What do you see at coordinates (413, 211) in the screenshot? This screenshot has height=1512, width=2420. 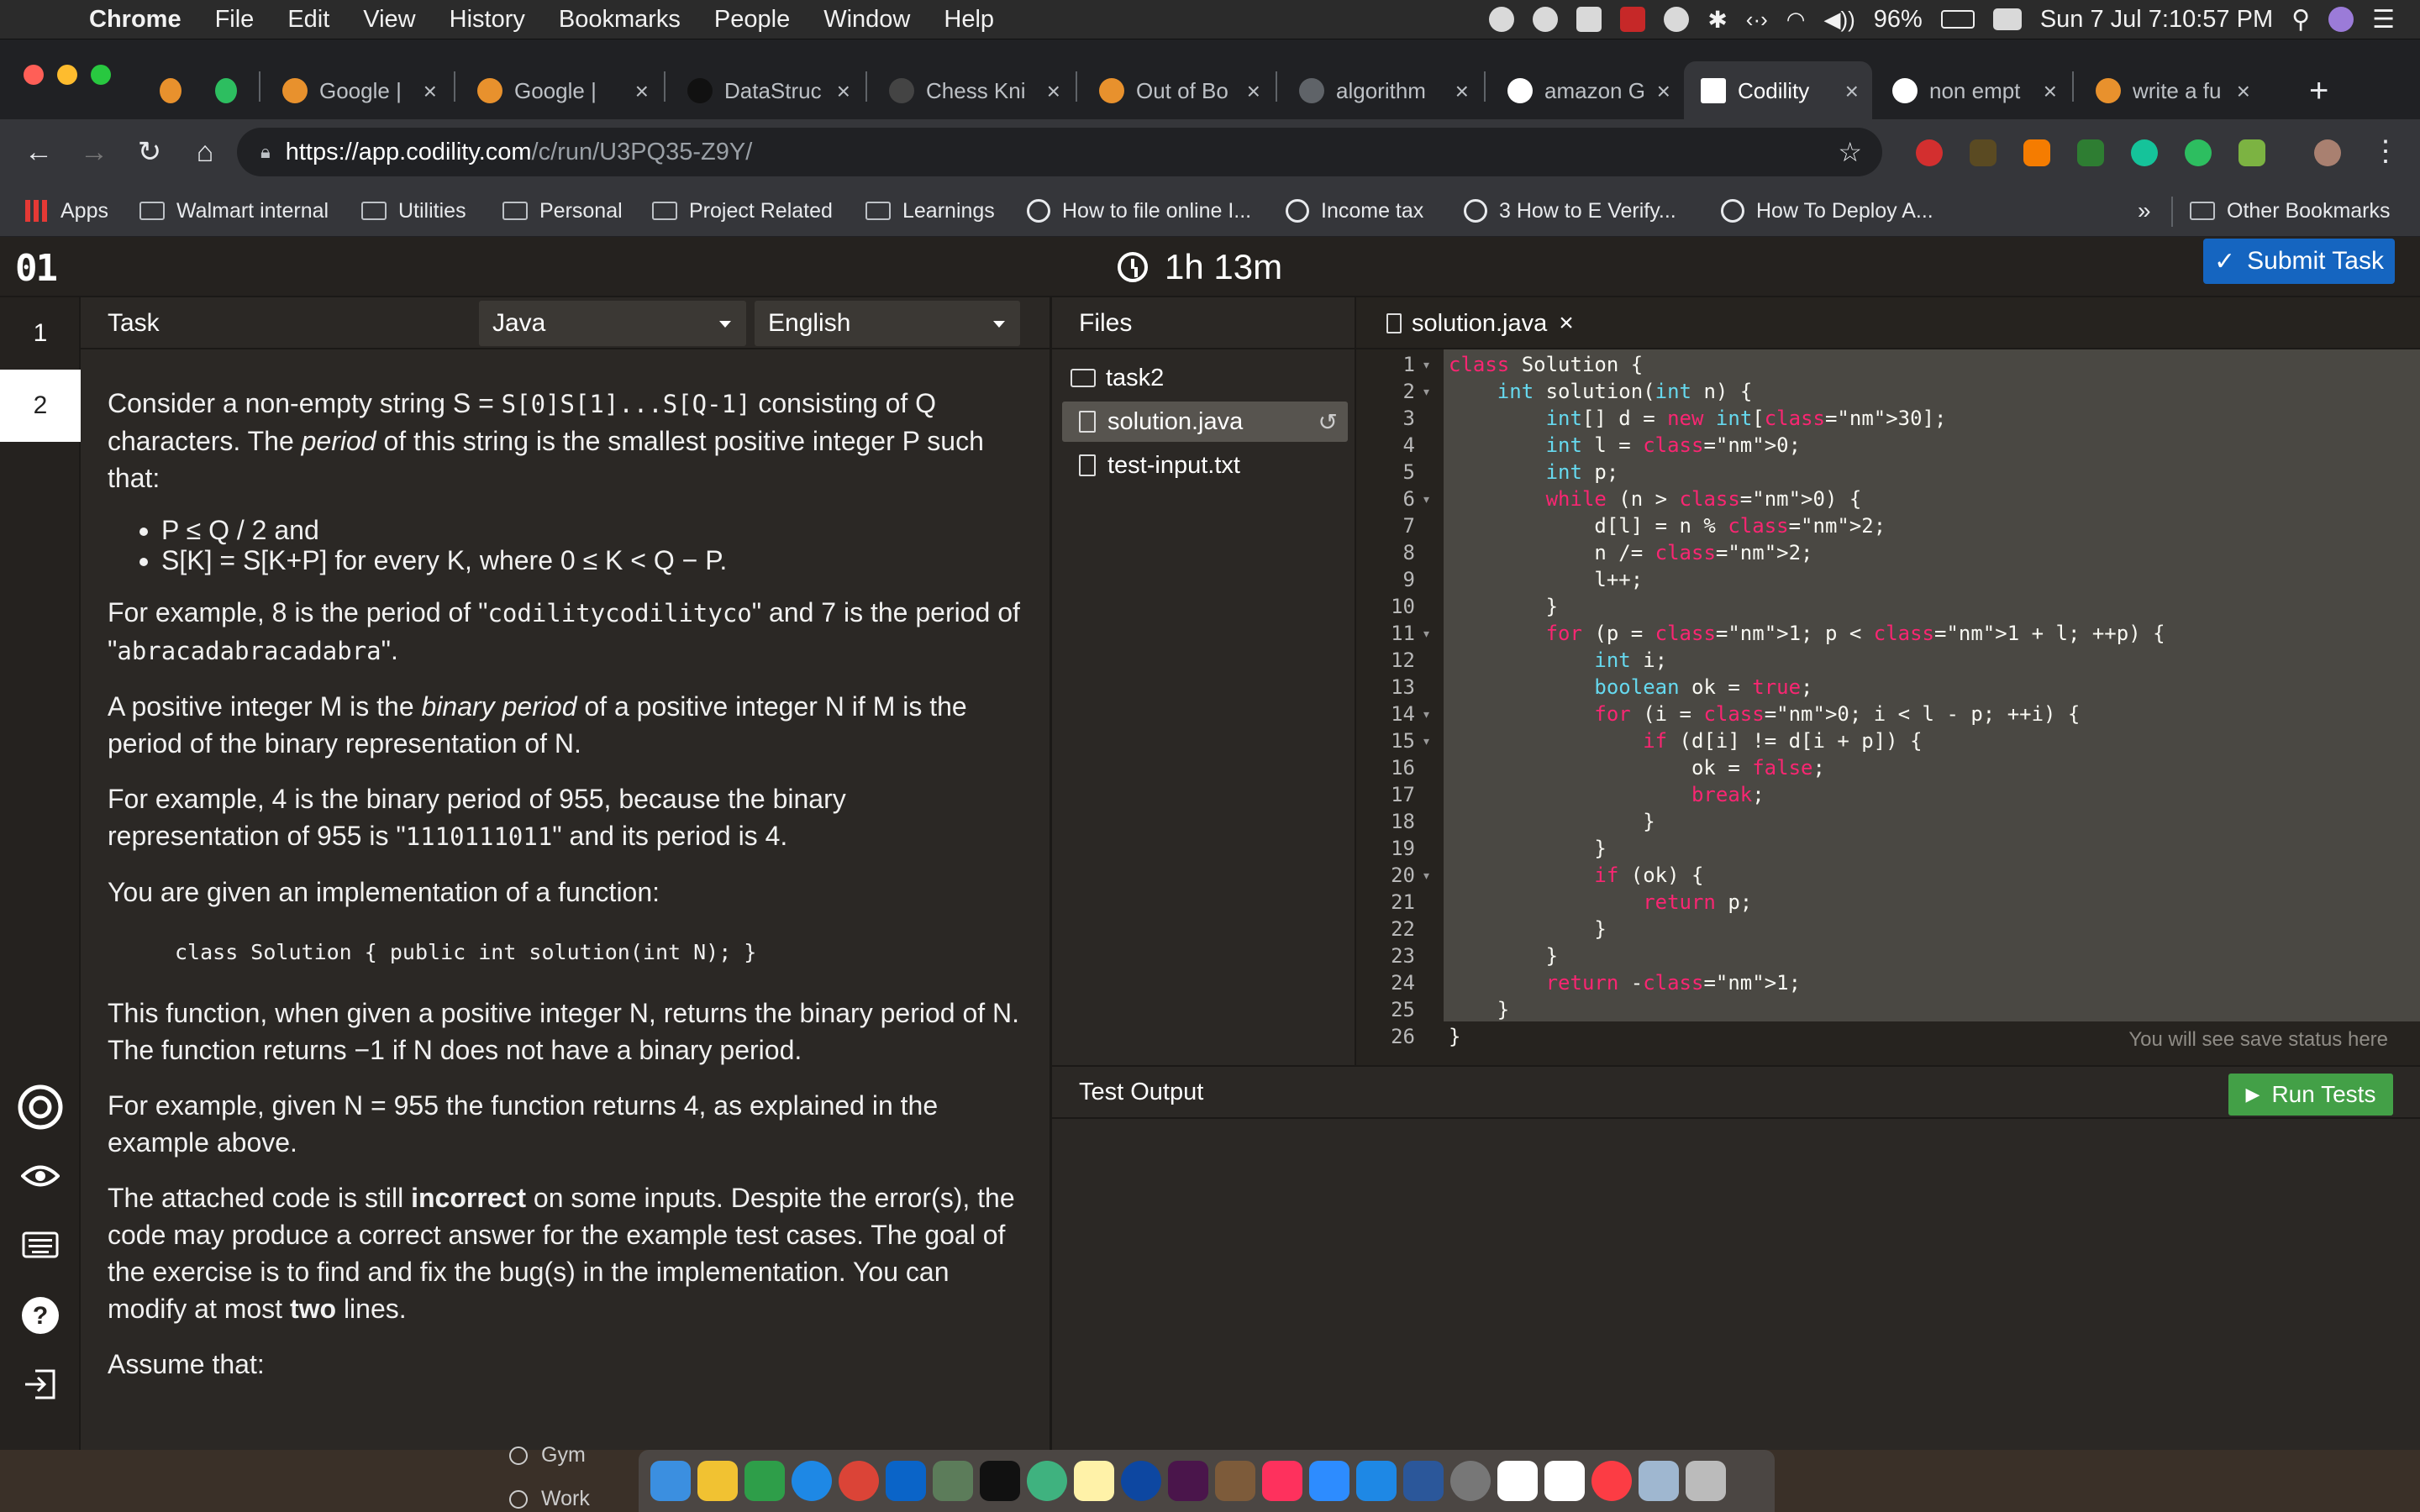 I see `bookmark-utilities: Utilities` at bounding box center [413, 211].